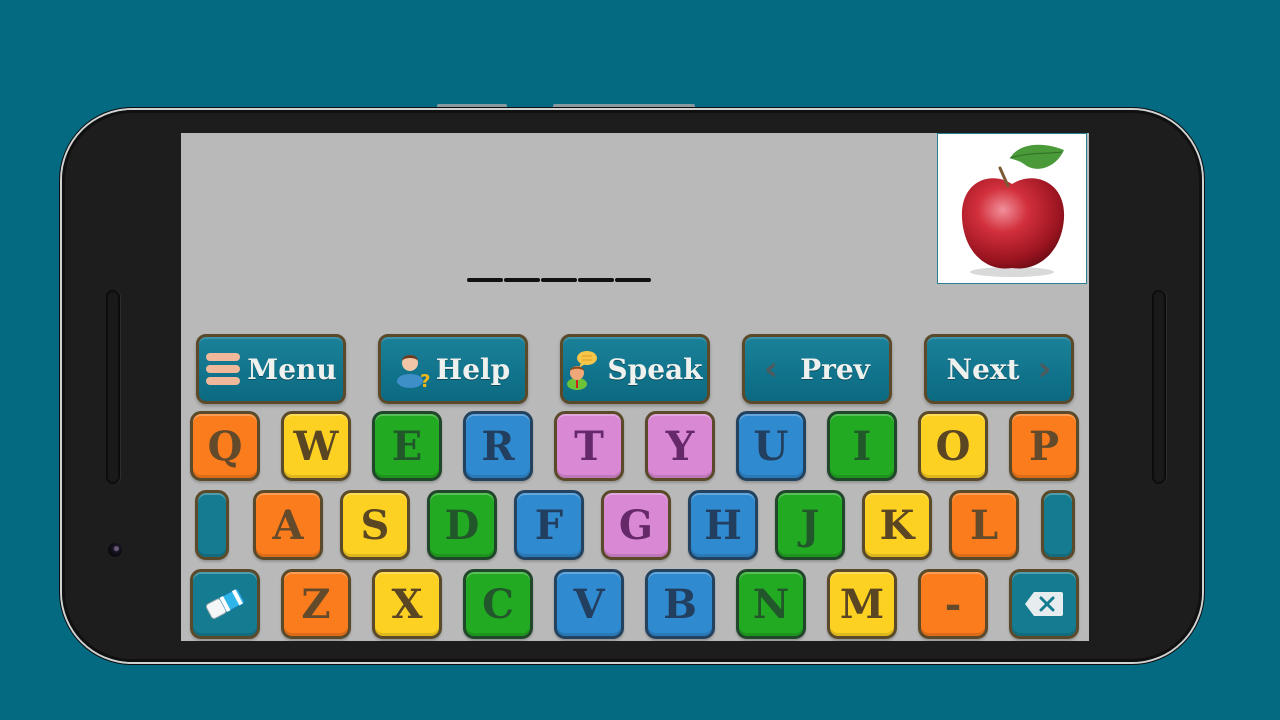  Describe the element at coordinates (723, 525) in the screenshot. I see `key-h: H` at that location.